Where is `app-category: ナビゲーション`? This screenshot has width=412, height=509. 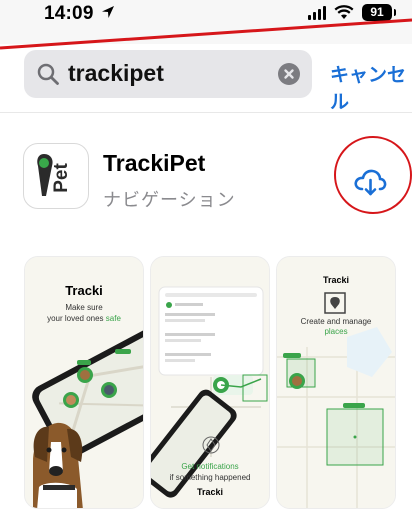
app-category: ナビゲーション is located at coordinates (169, 200).